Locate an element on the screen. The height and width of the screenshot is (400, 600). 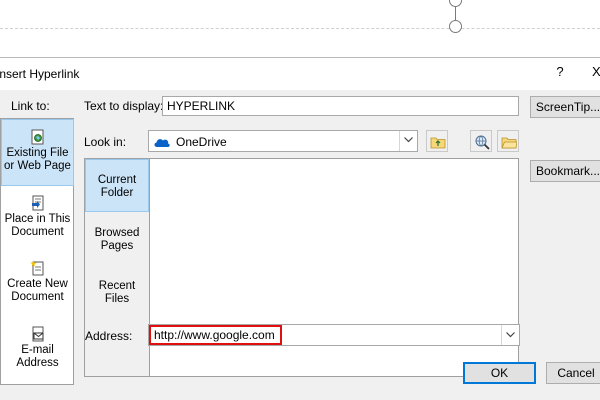
close-button: X is located at coordinates (596, 71).